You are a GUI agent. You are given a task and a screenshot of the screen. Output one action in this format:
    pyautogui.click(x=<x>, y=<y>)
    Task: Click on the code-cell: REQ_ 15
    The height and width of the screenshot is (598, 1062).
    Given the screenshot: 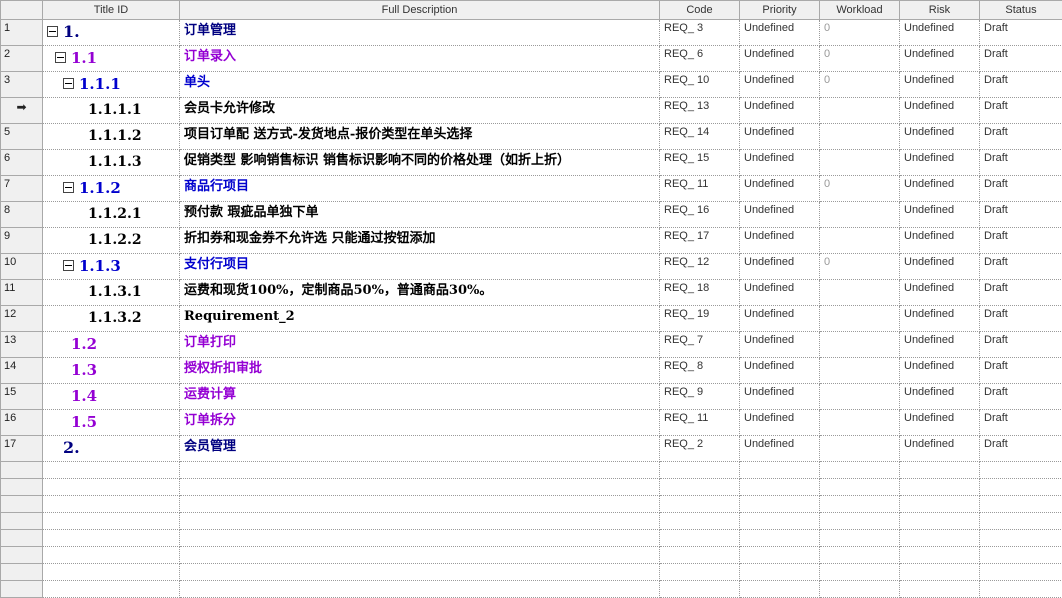 What is the action you would take?
    pyautogui.click(x=700, y=163)
    